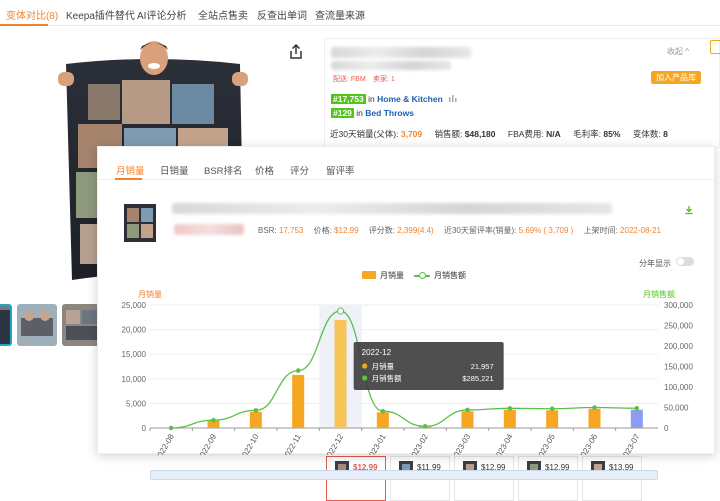 This screenshot has width=720, height=501. Describe the element at coordinates (678, 367) in the screenshot. I see `y2-tick-label: 150,000` at that location.